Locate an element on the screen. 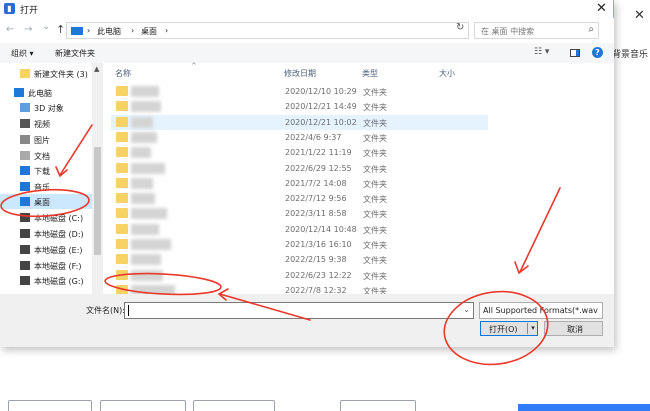  breadcrumb-desktop: 桌面 is located at coordinates (149, 31).